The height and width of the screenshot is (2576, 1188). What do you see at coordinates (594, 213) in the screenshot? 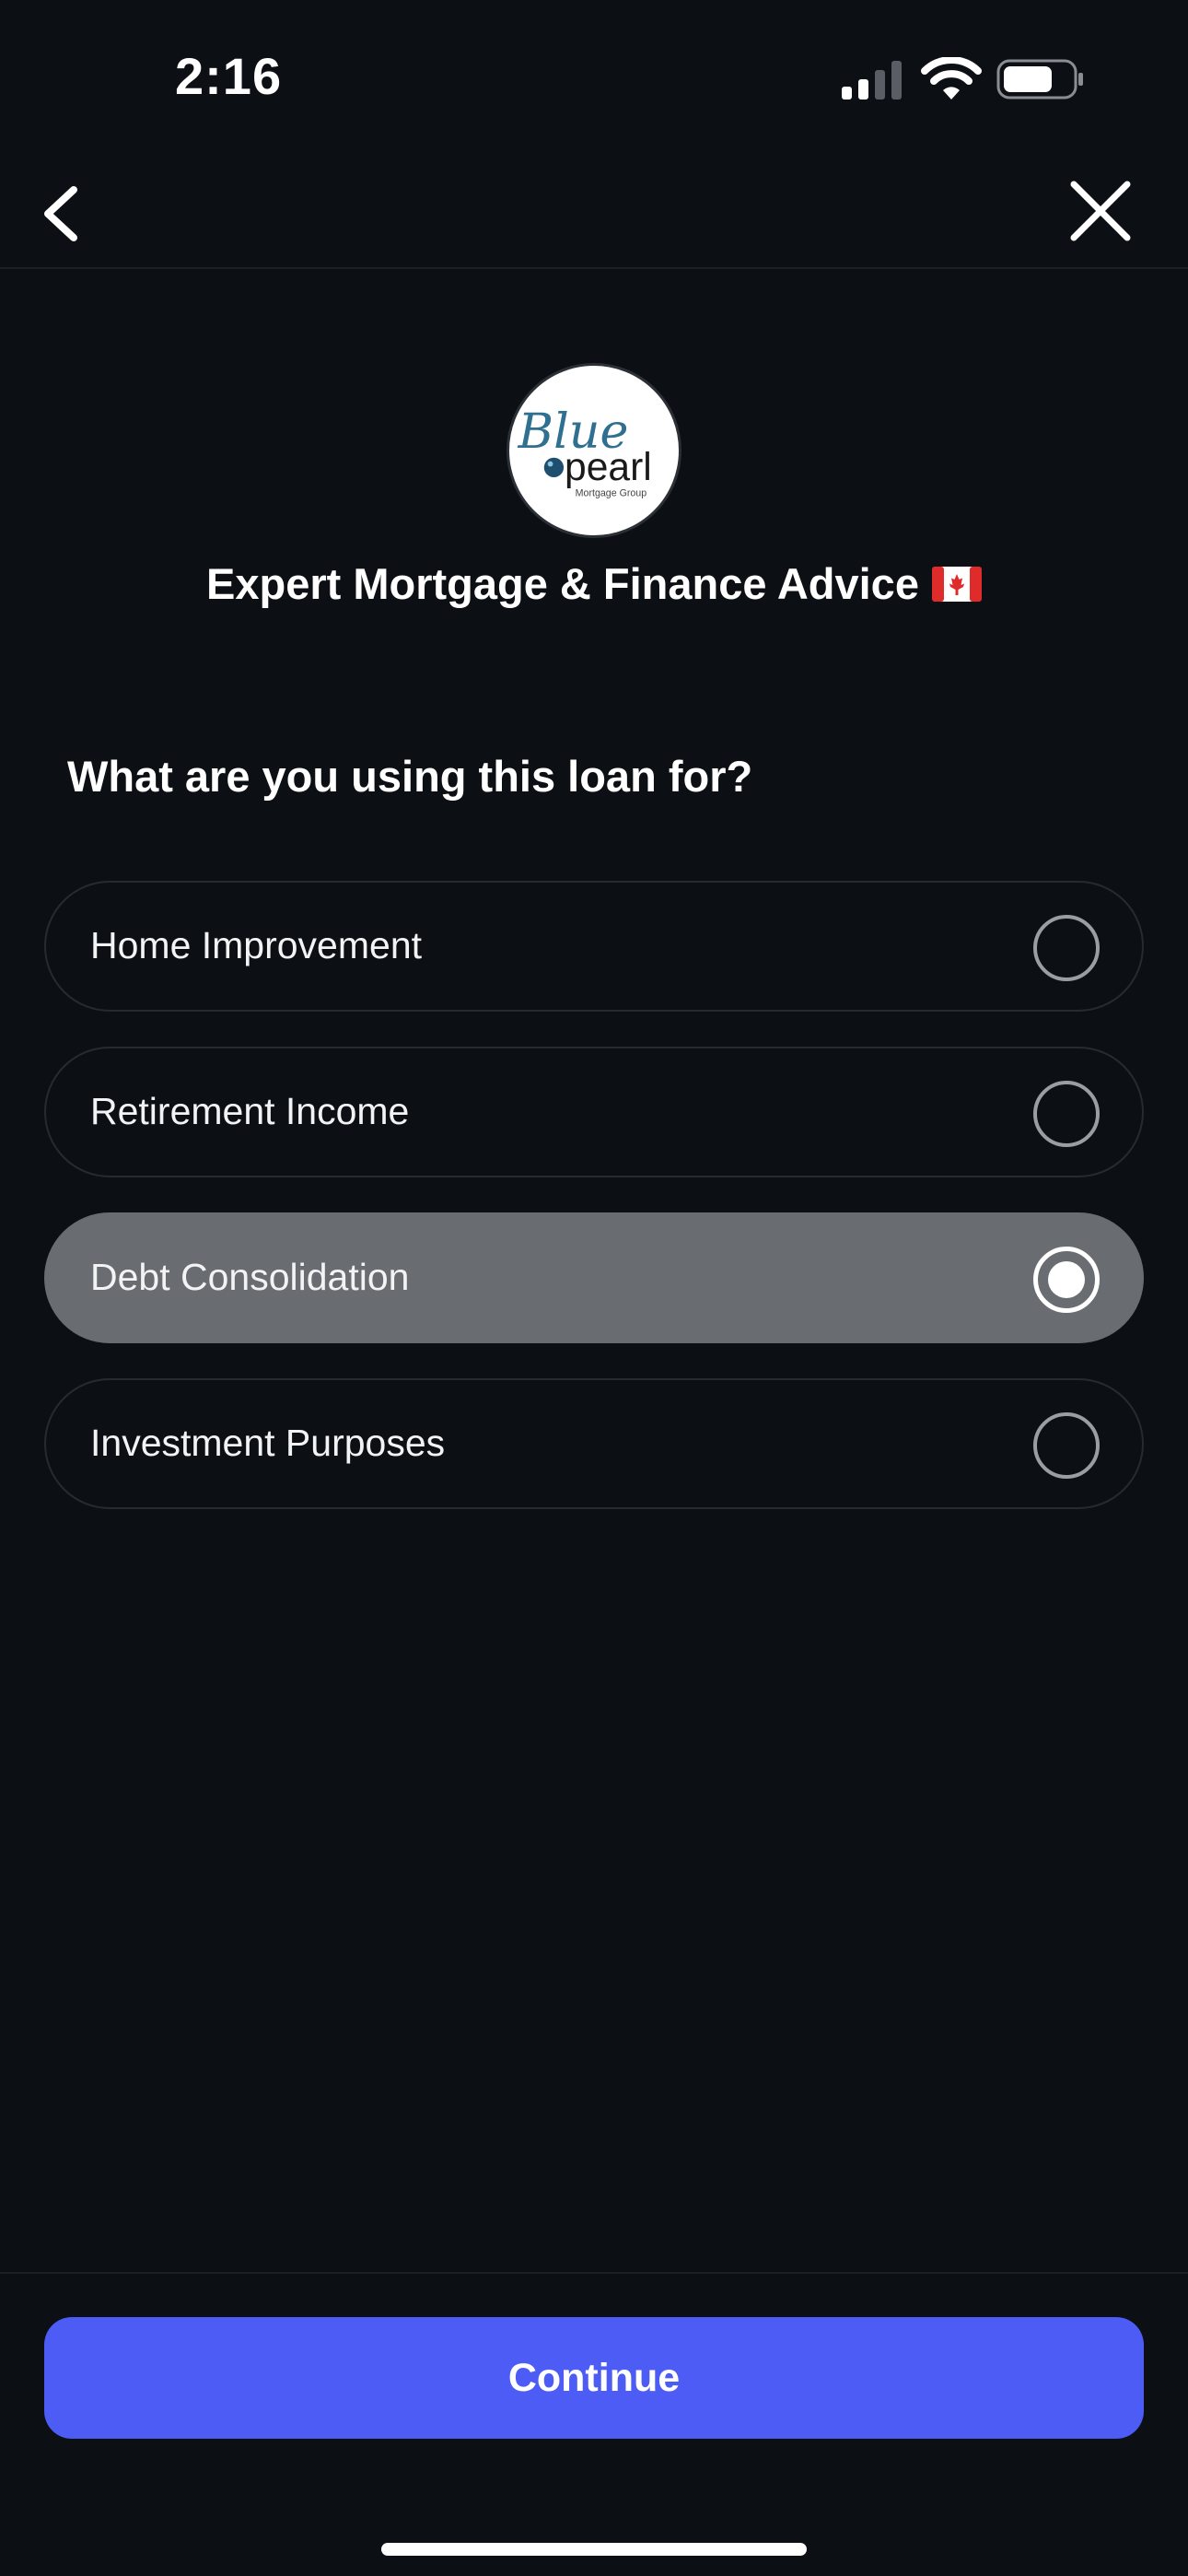
I see `navigation-bar` at bounding box center [594, 213].